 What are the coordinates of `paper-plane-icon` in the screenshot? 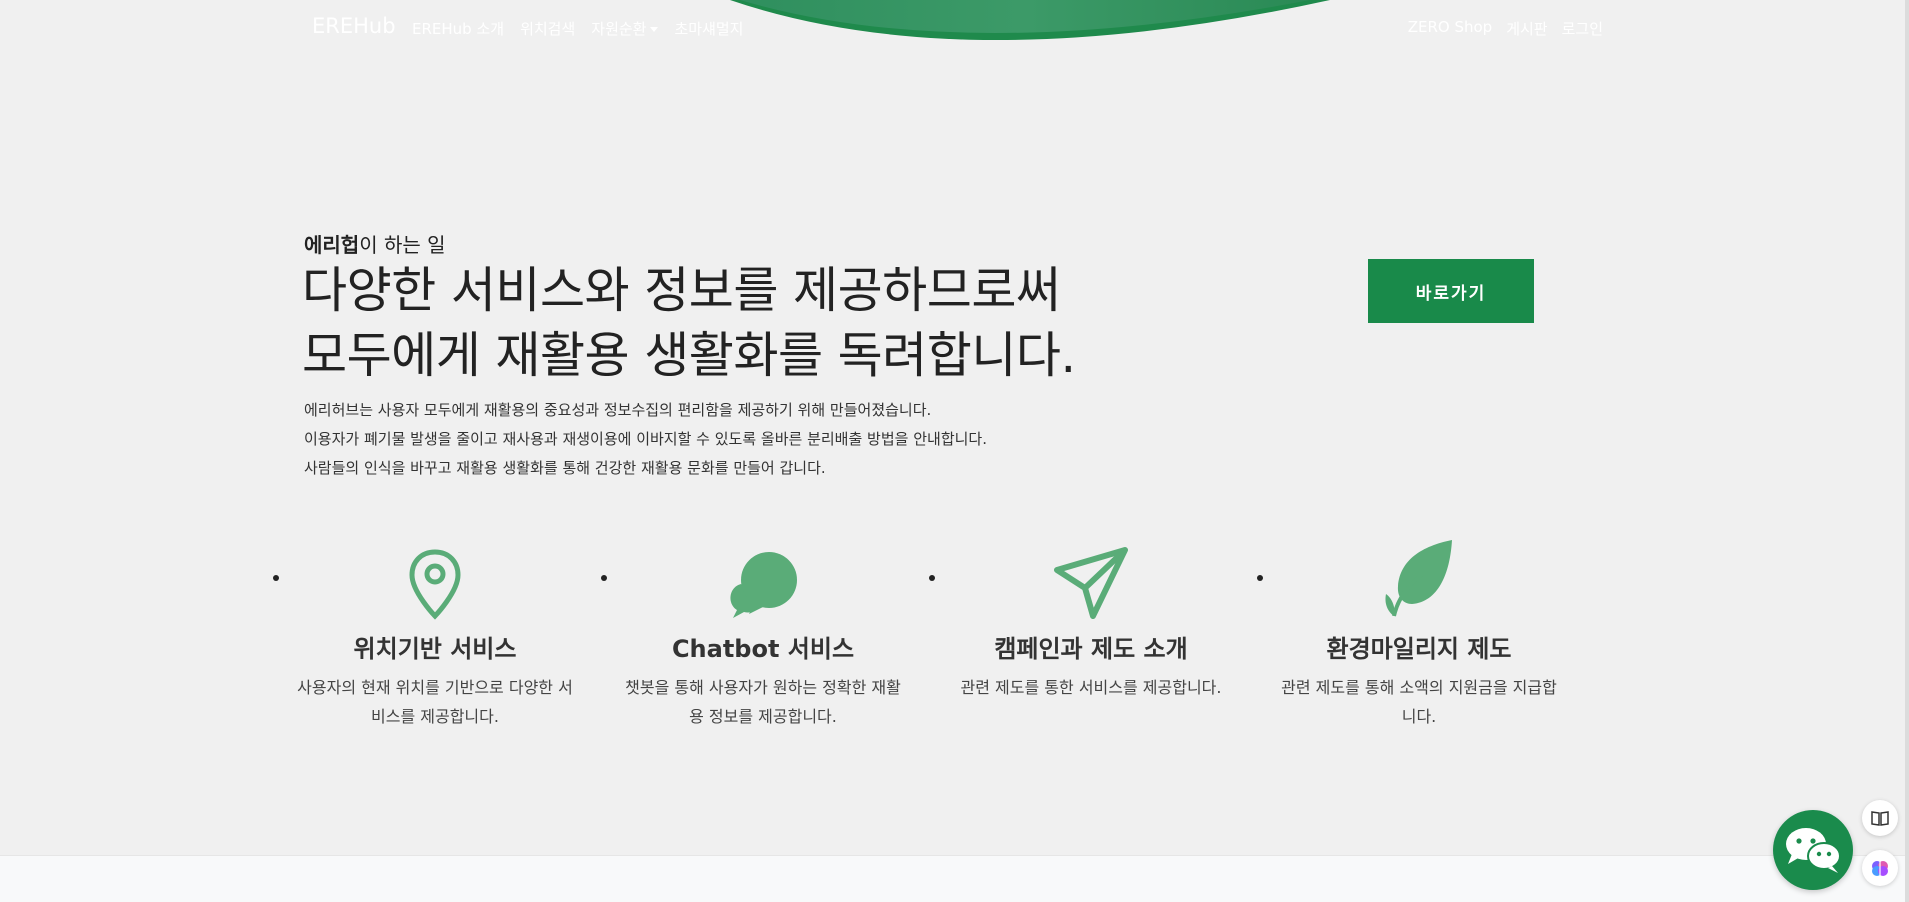 It's located at (1091, 580).